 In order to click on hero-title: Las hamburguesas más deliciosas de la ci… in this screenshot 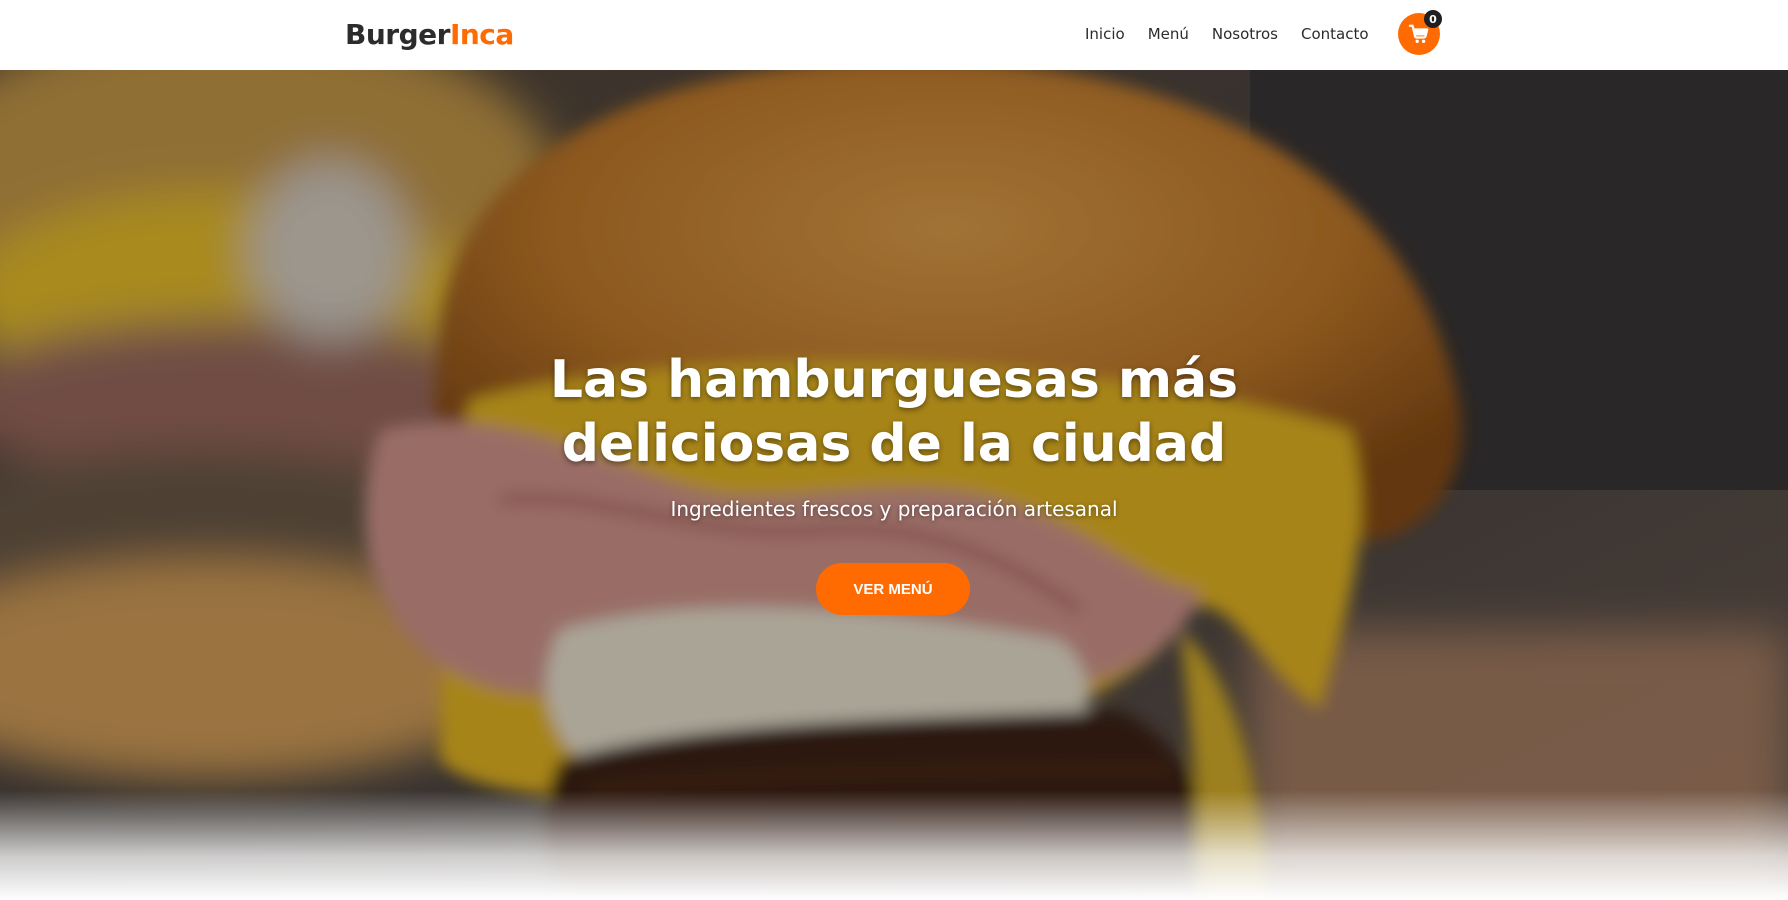, I will do `click(894, 412)`.